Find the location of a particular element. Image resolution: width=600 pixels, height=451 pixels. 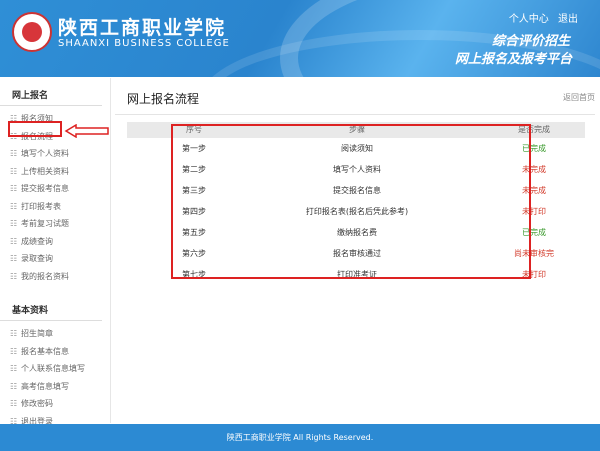

divider is located at coordinates (355, 114).